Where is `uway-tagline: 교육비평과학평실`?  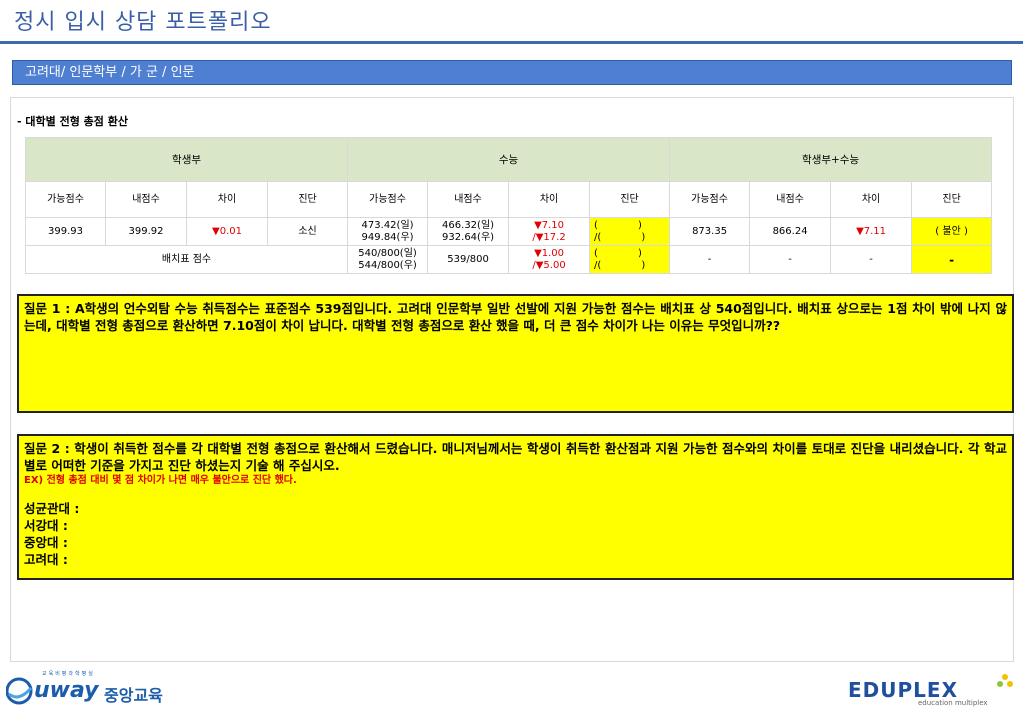
uway-tagline: 교육비평과학평실 is located at coordinates (68, 674).